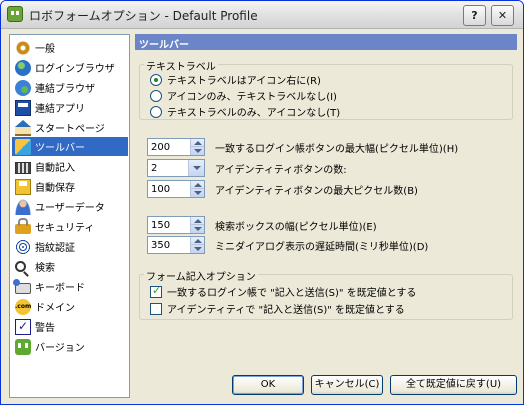  What do you see at coordinates (23, 107) in the screenshot?
I see `app-window-icon` at bounding box center [23, 107].